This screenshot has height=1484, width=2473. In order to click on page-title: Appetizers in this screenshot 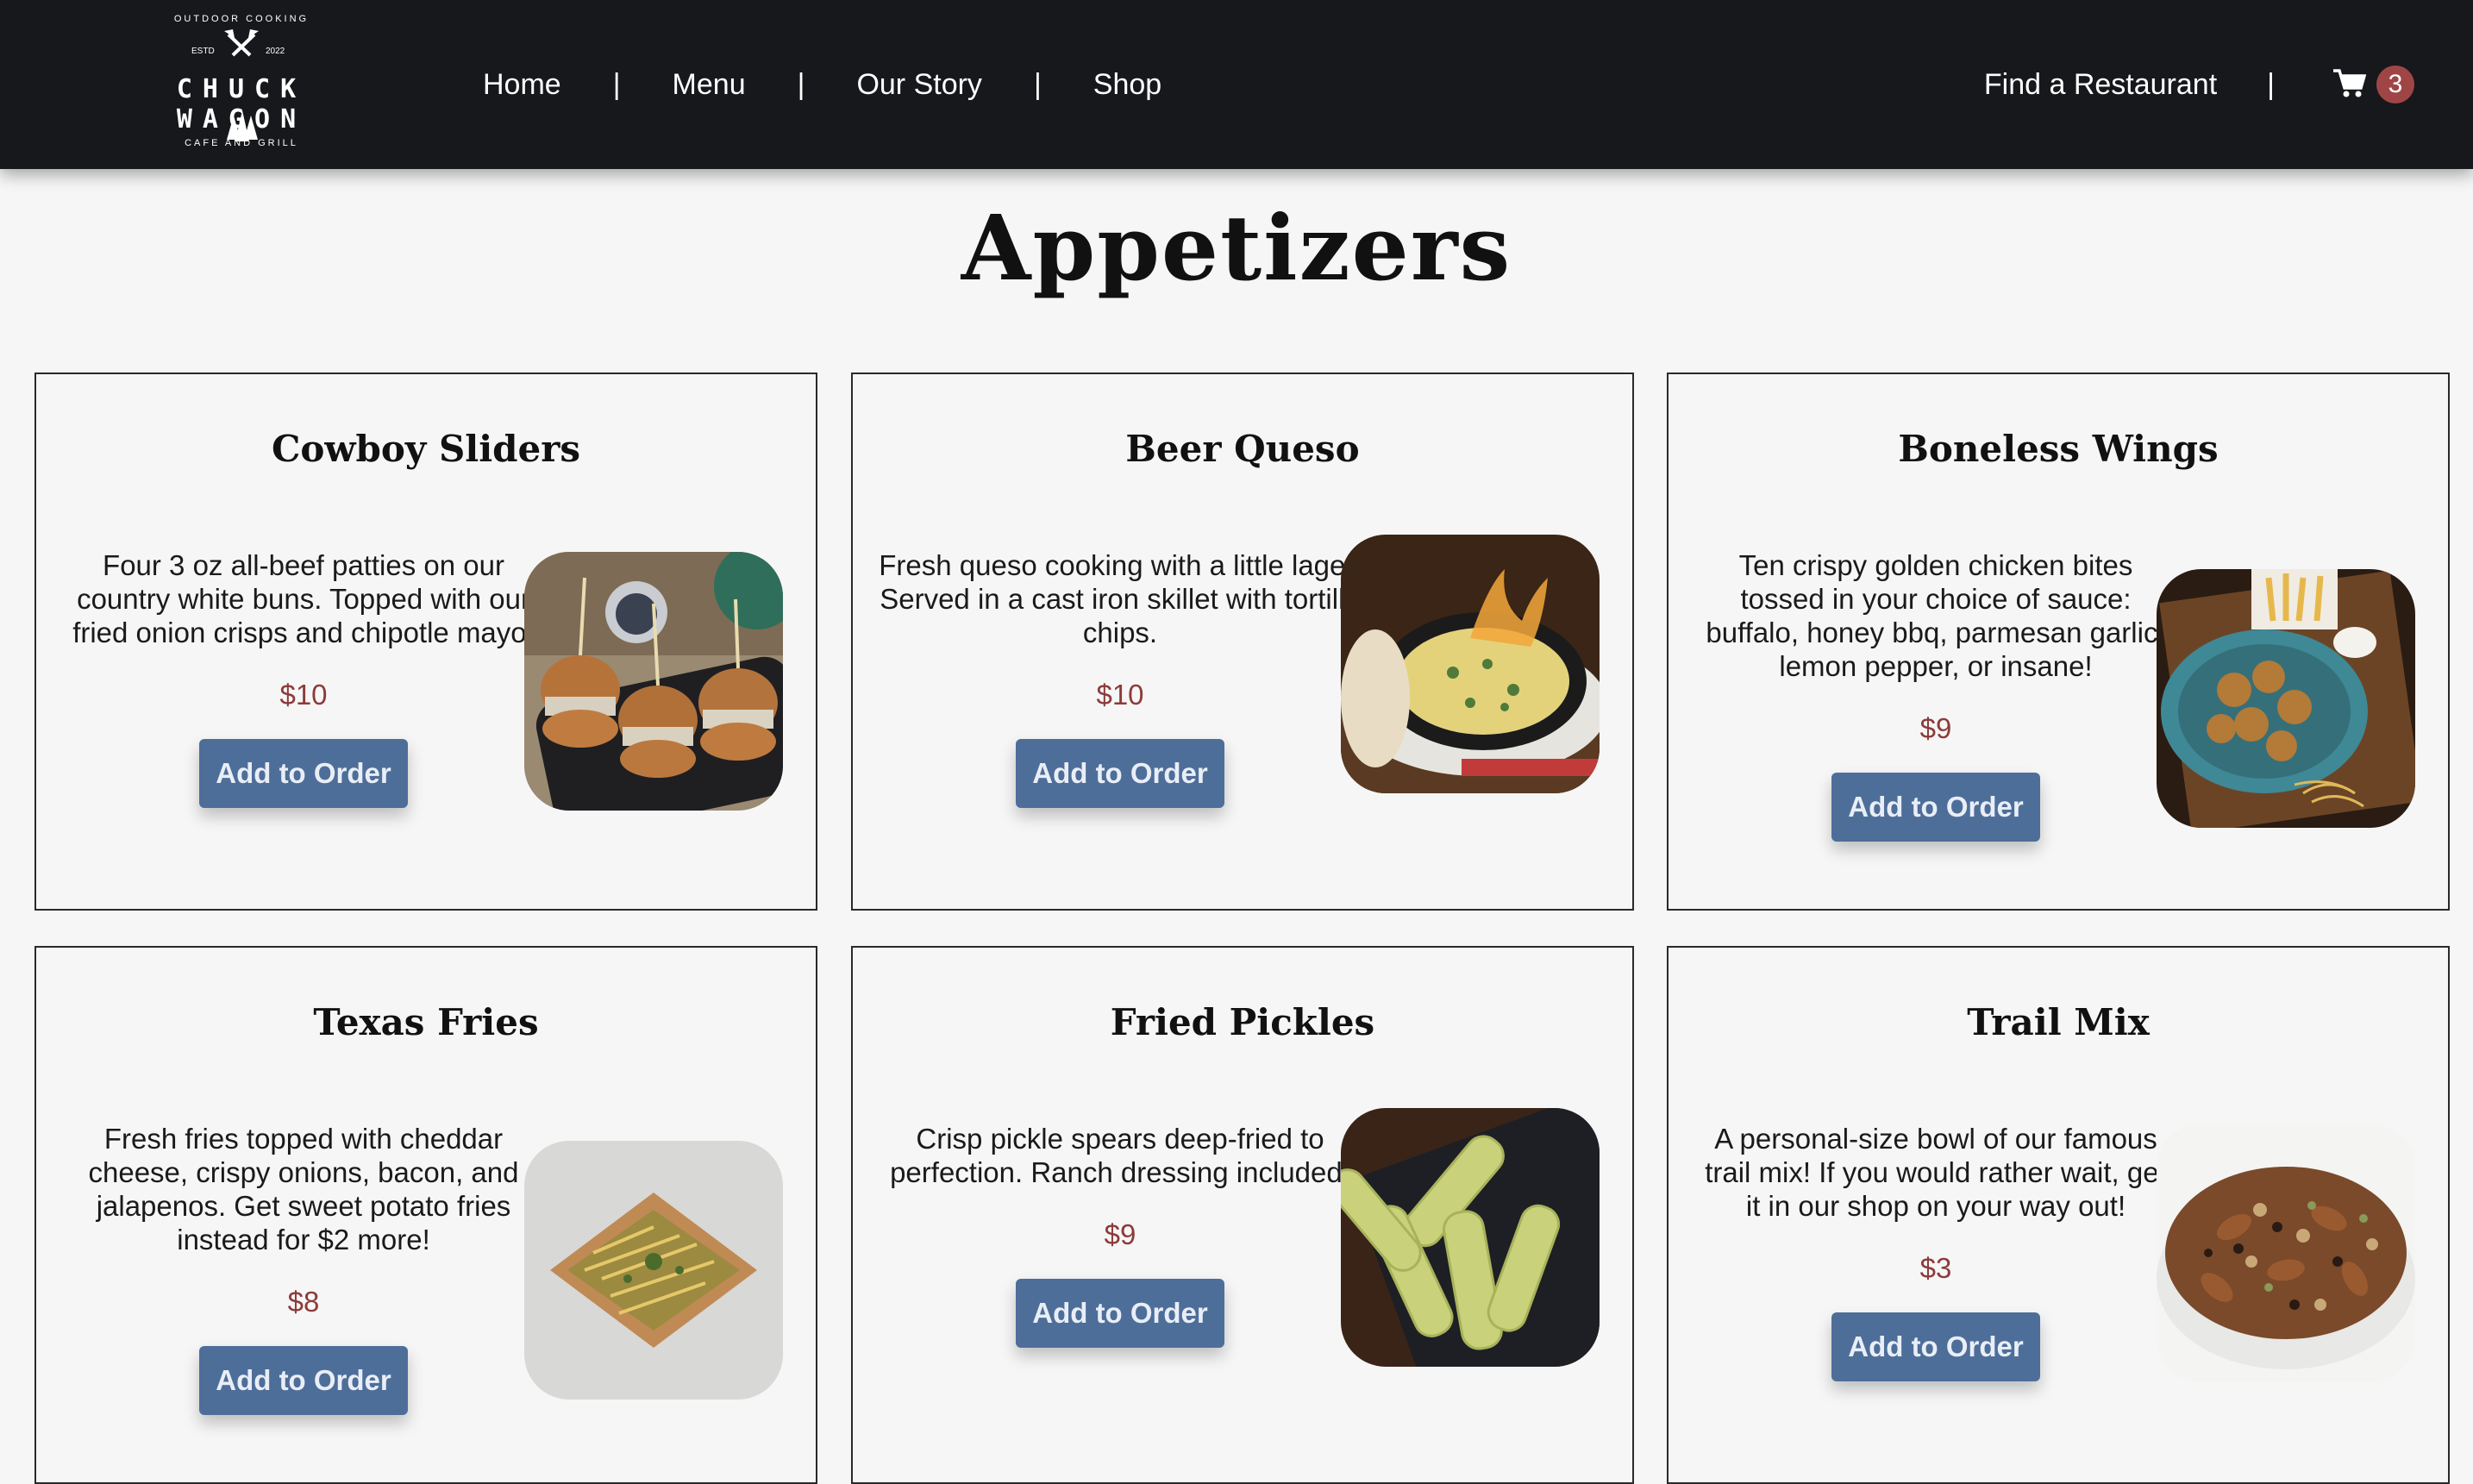, I will do `click(1236, 248)`.